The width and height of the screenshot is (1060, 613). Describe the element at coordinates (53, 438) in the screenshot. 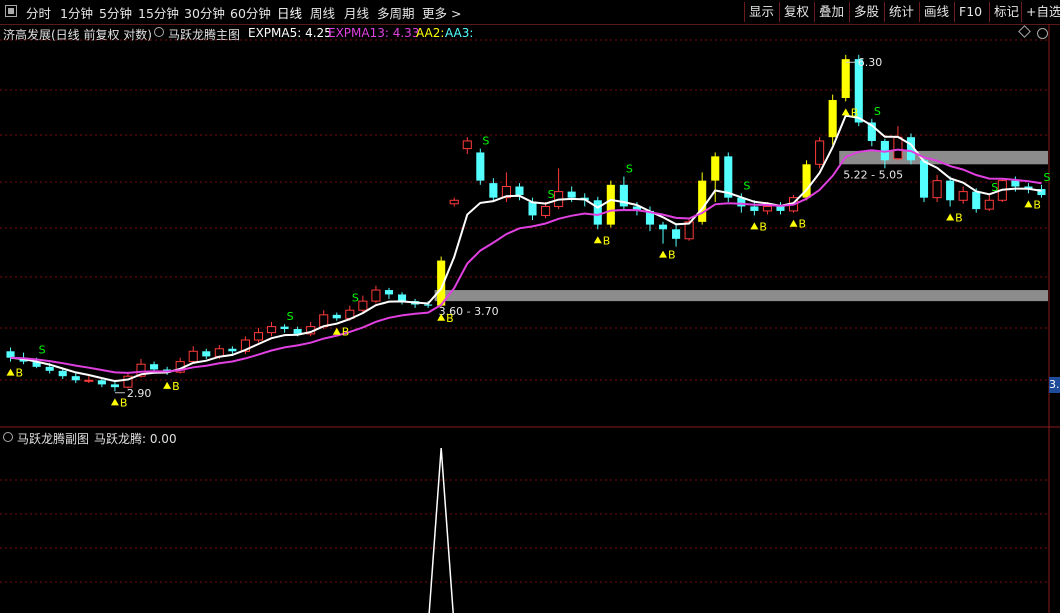

I see `sub-indicator-name: 马跃龙腾副图` at that location.